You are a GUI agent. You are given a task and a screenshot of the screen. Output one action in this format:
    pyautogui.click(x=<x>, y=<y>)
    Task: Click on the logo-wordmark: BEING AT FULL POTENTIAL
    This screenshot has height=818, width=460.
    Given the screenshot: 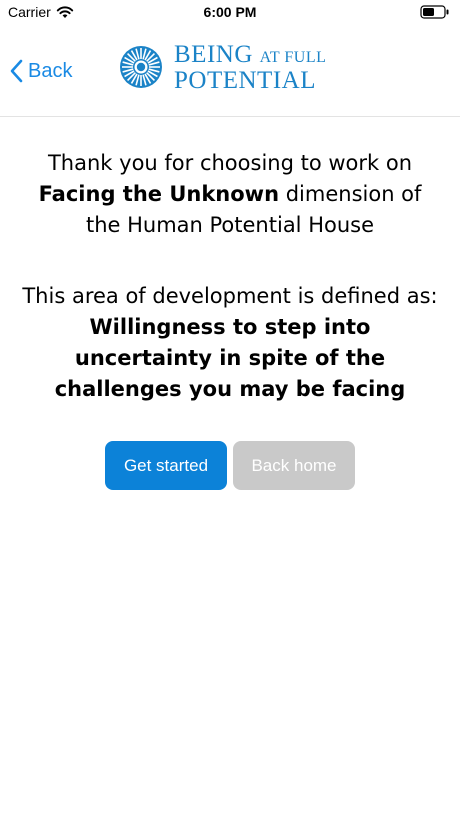 What is the action you would take?
    pyautogui.click(x=250, y=67)
    